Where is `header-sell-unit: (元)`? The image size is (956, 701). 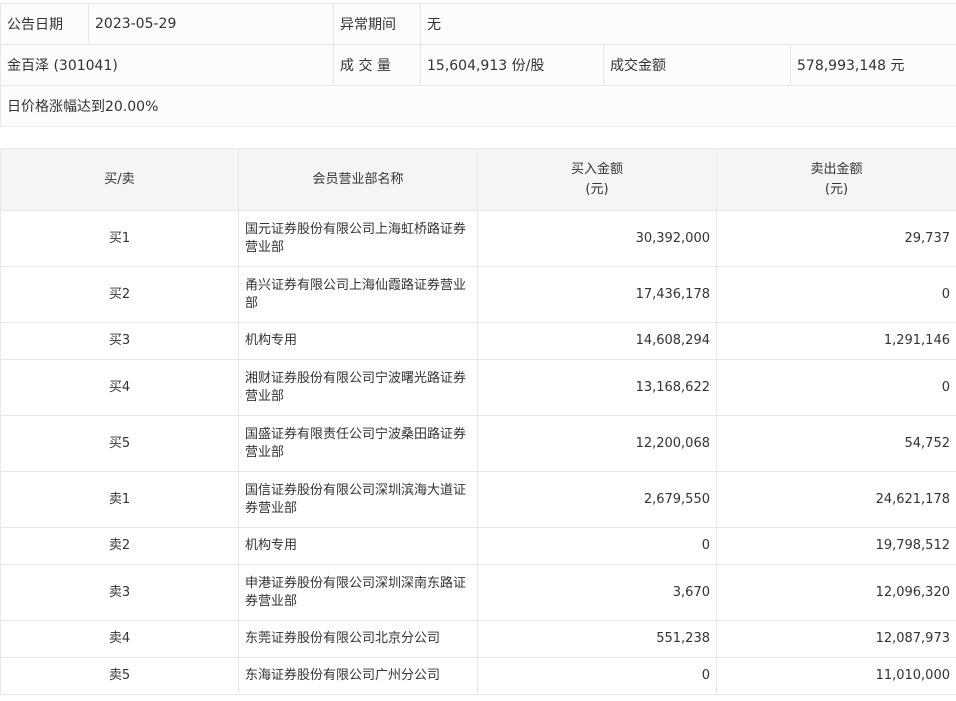 header-sell-unit: (元) is located at coordinates (836, 189).